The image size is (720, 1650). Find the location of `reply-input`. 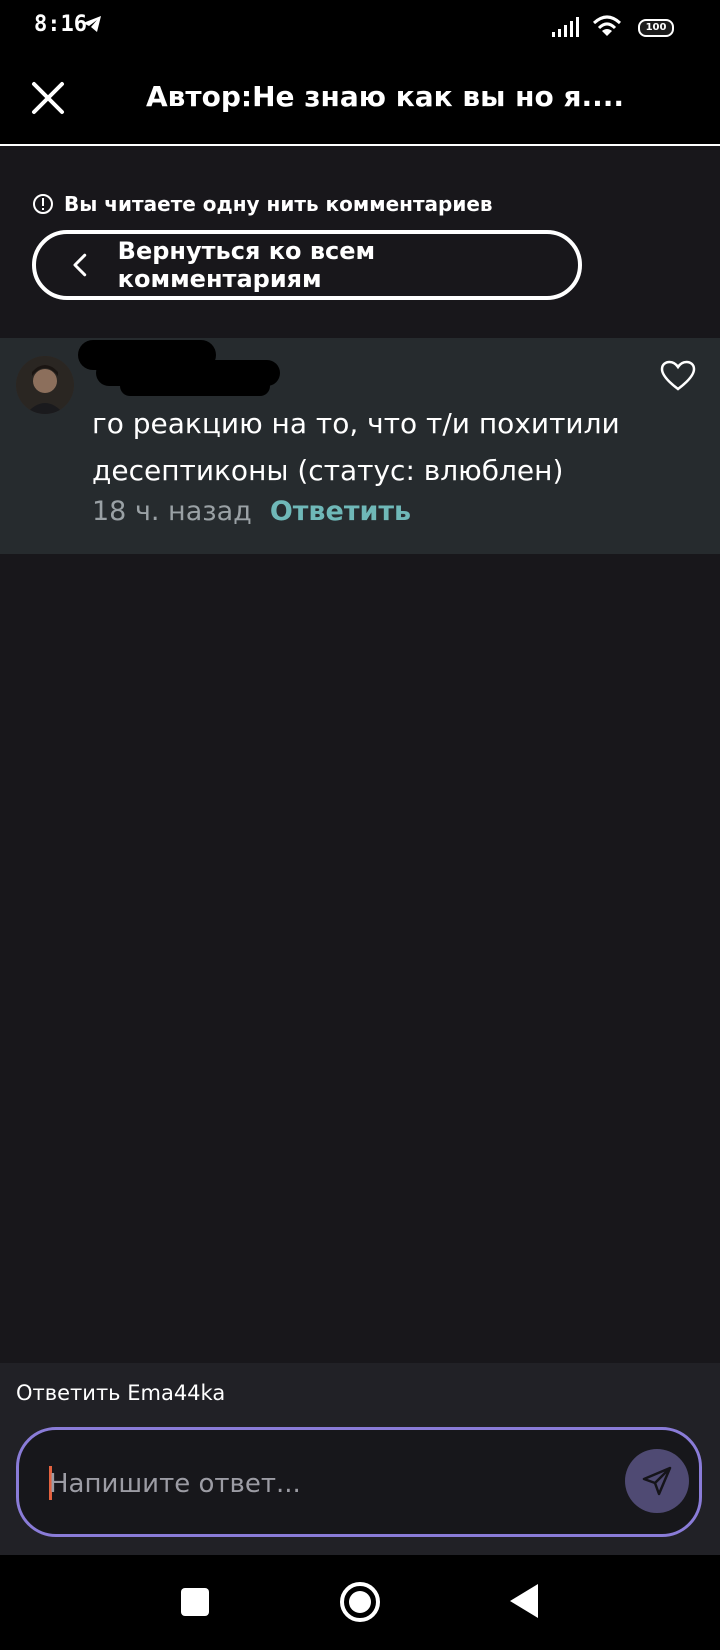

reply-input is located at coordinates (319, 1484).